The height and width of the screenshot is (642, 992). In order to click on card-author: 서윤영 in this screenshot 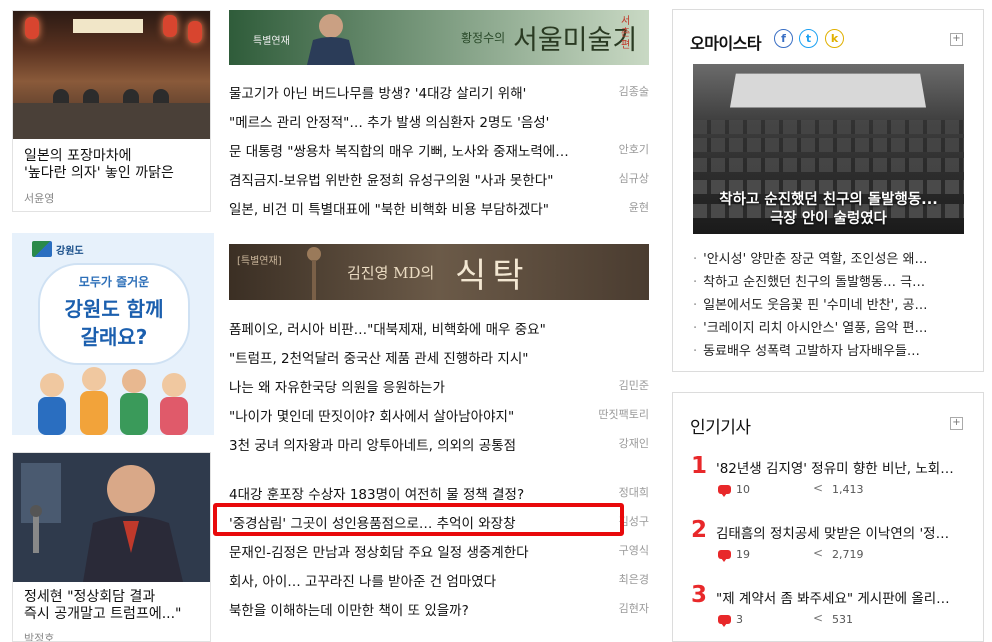, I will do `click(39, 198)`.